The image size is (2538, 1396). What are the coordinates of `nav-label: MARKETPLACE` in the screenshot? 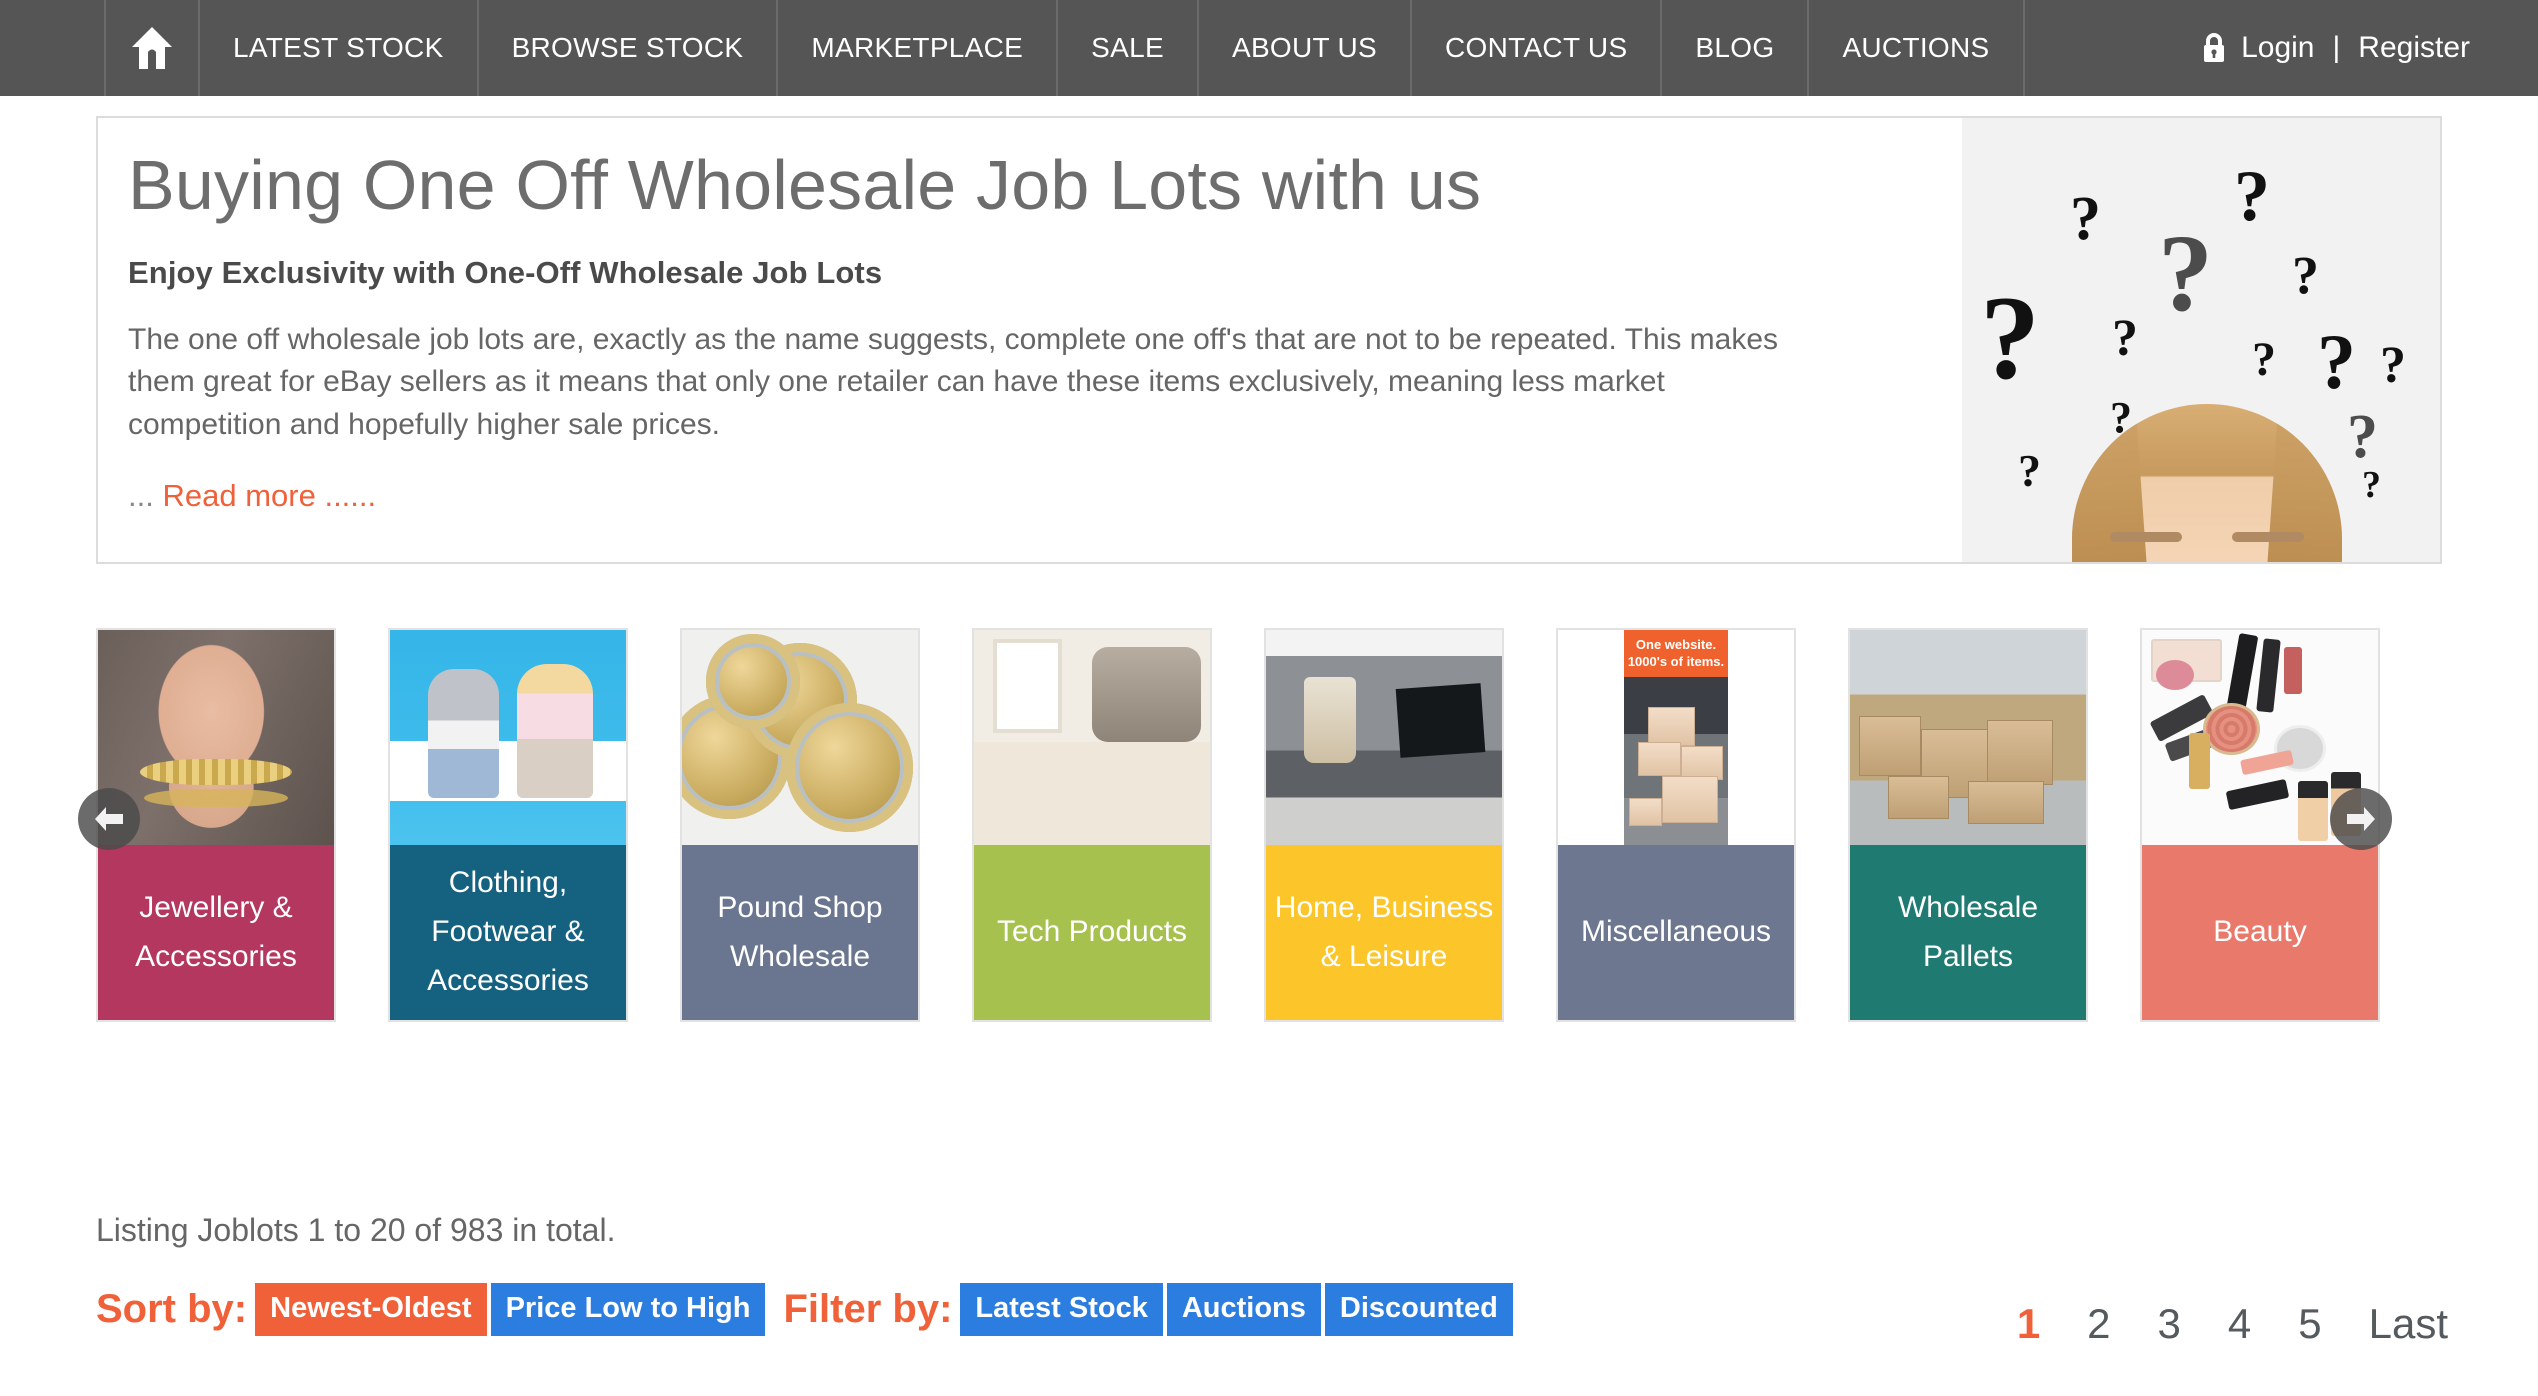 It's located at (917, 47).